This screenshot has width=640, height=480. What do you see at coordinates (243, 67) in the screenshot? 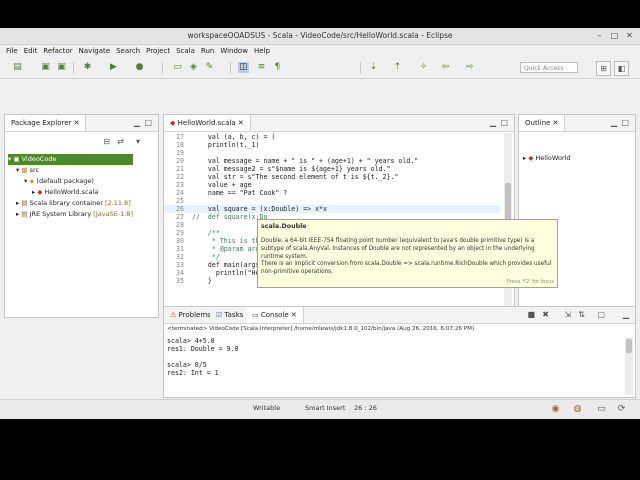
I see `toggle-mark-occurrences-icon: ◫` at bounding box center [243, 67].